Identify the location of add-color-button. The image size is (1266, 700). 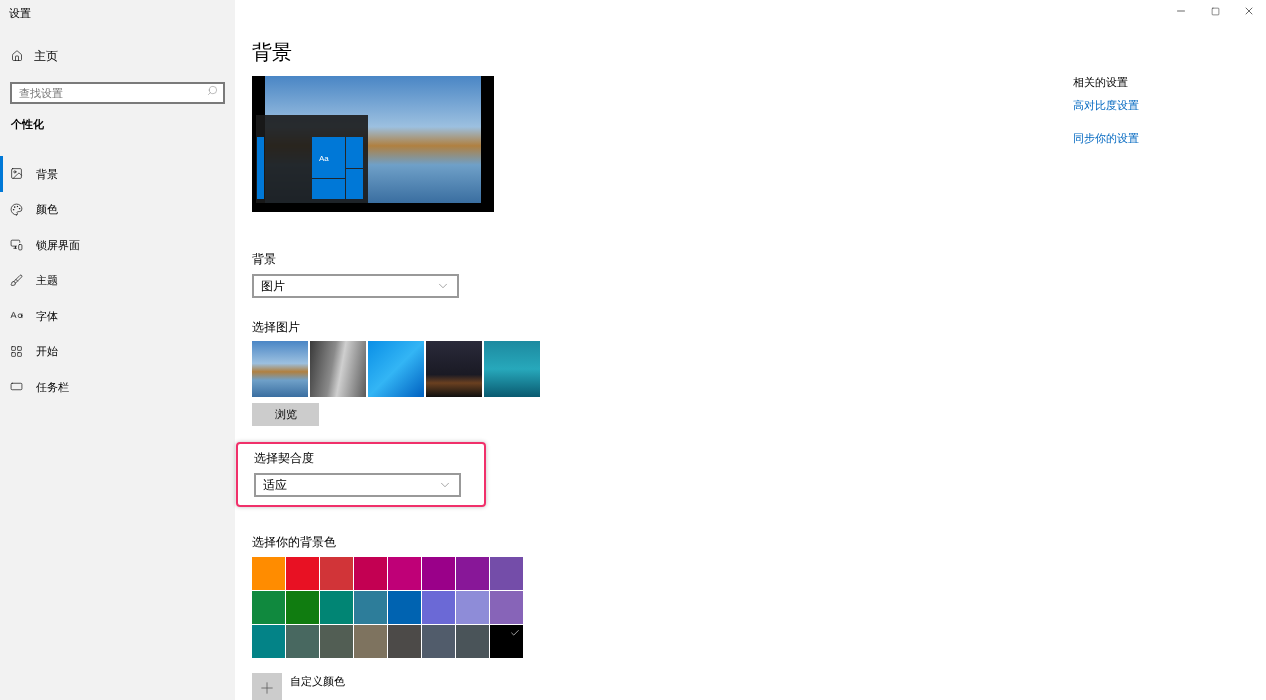
(267, 686).